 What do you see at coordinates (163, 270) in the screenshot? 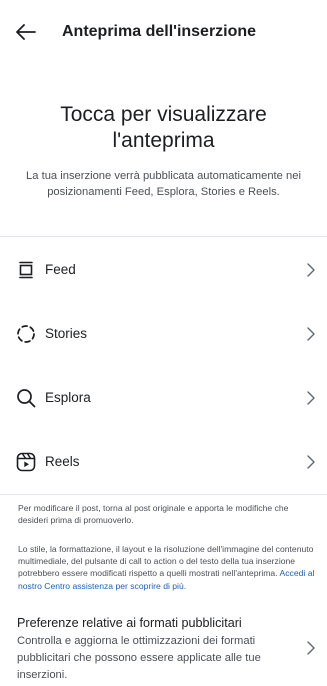
I see `placement-row-feed: Feed` at bounding box center [163, 270].